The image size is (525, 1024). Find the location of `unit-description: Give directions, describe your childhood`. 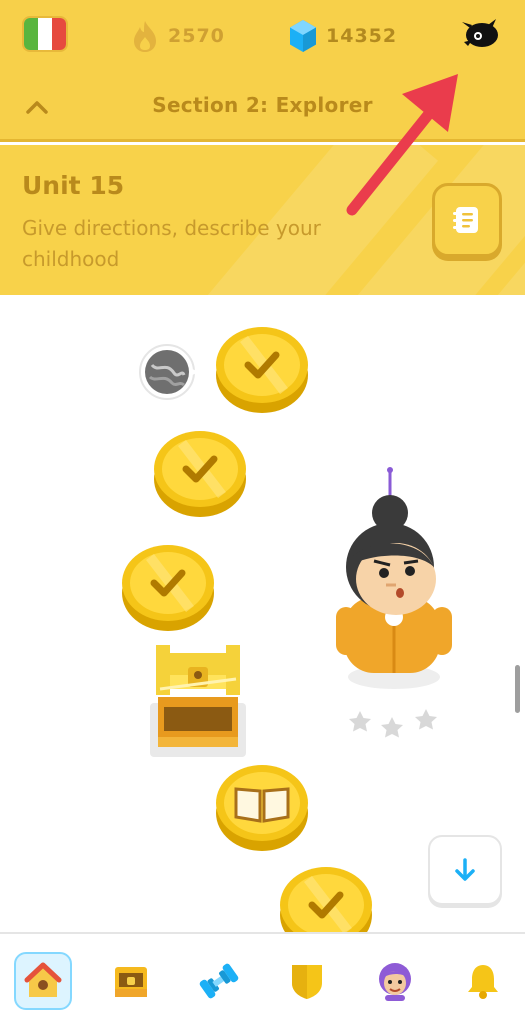

unit-description: Give directions, describe your childhood is located at coordinates (171, 243).